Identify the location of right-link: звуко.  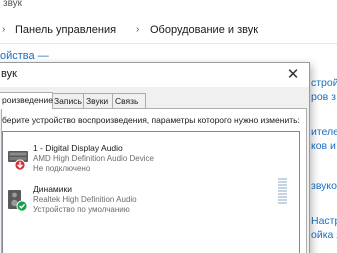
(324, 186).